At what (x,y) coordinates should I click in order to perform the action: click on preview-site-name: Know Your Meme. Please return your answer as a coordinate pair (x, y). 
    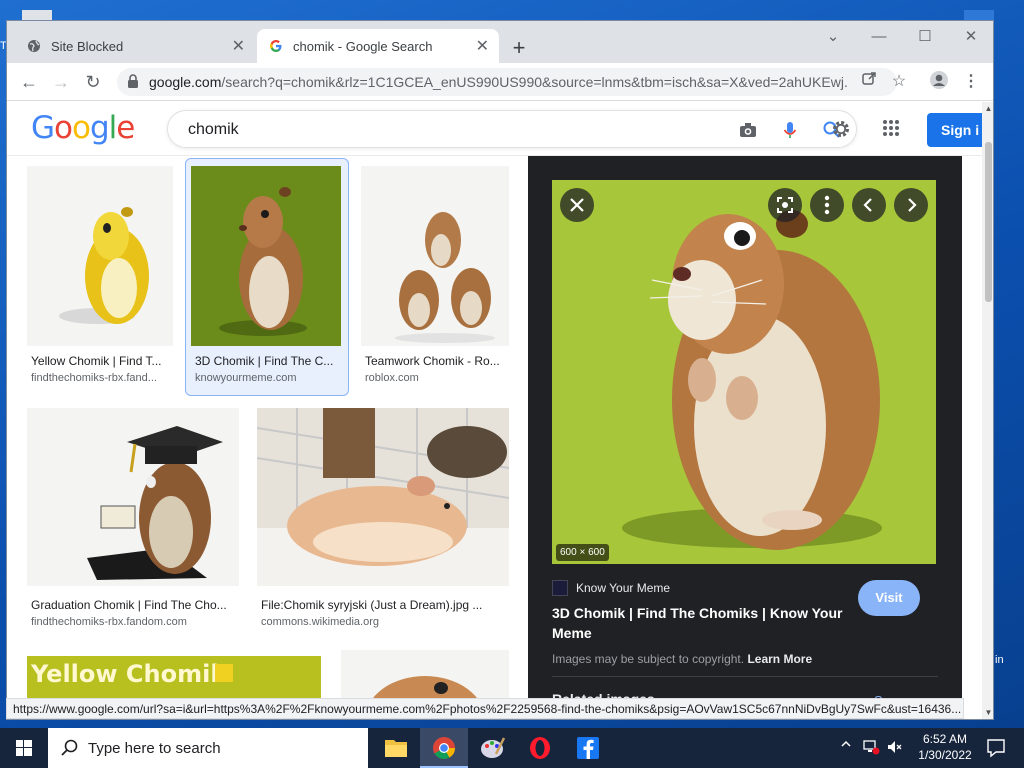
    Looking at the image, I should click on (623, 588).